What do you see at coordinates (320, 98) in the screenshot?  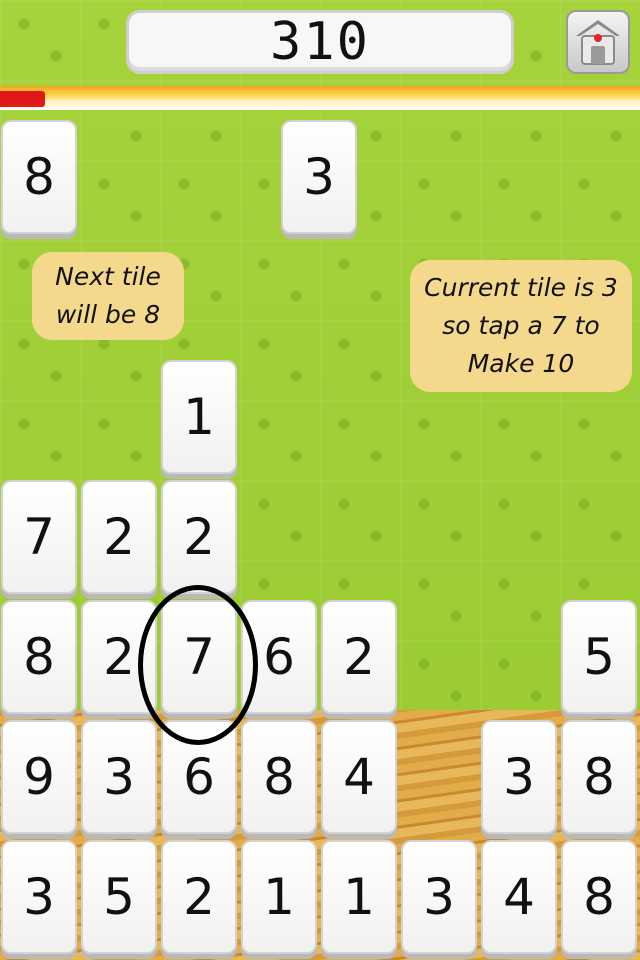 I see `time-progress-bar` at bounding box center [320, 98].